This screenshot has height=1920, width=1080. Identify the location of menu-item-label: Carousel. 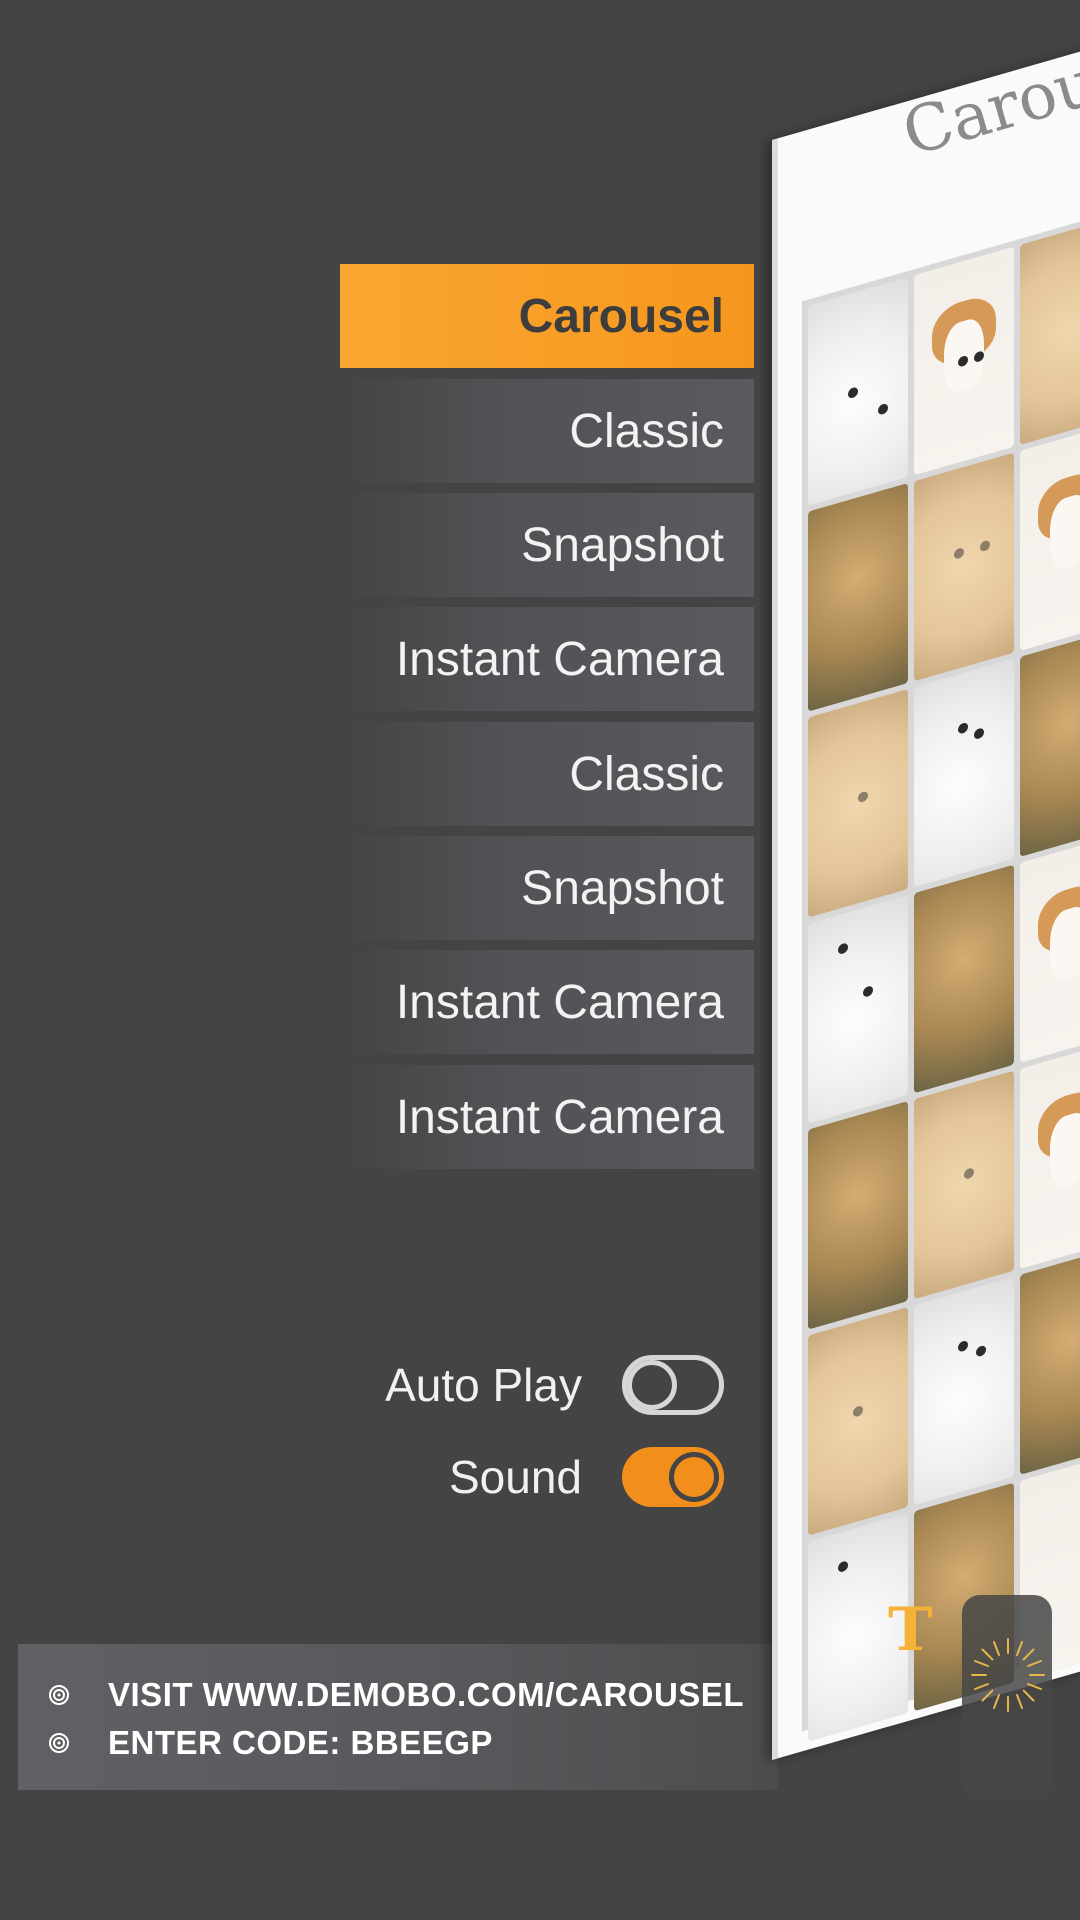
(621, 316).